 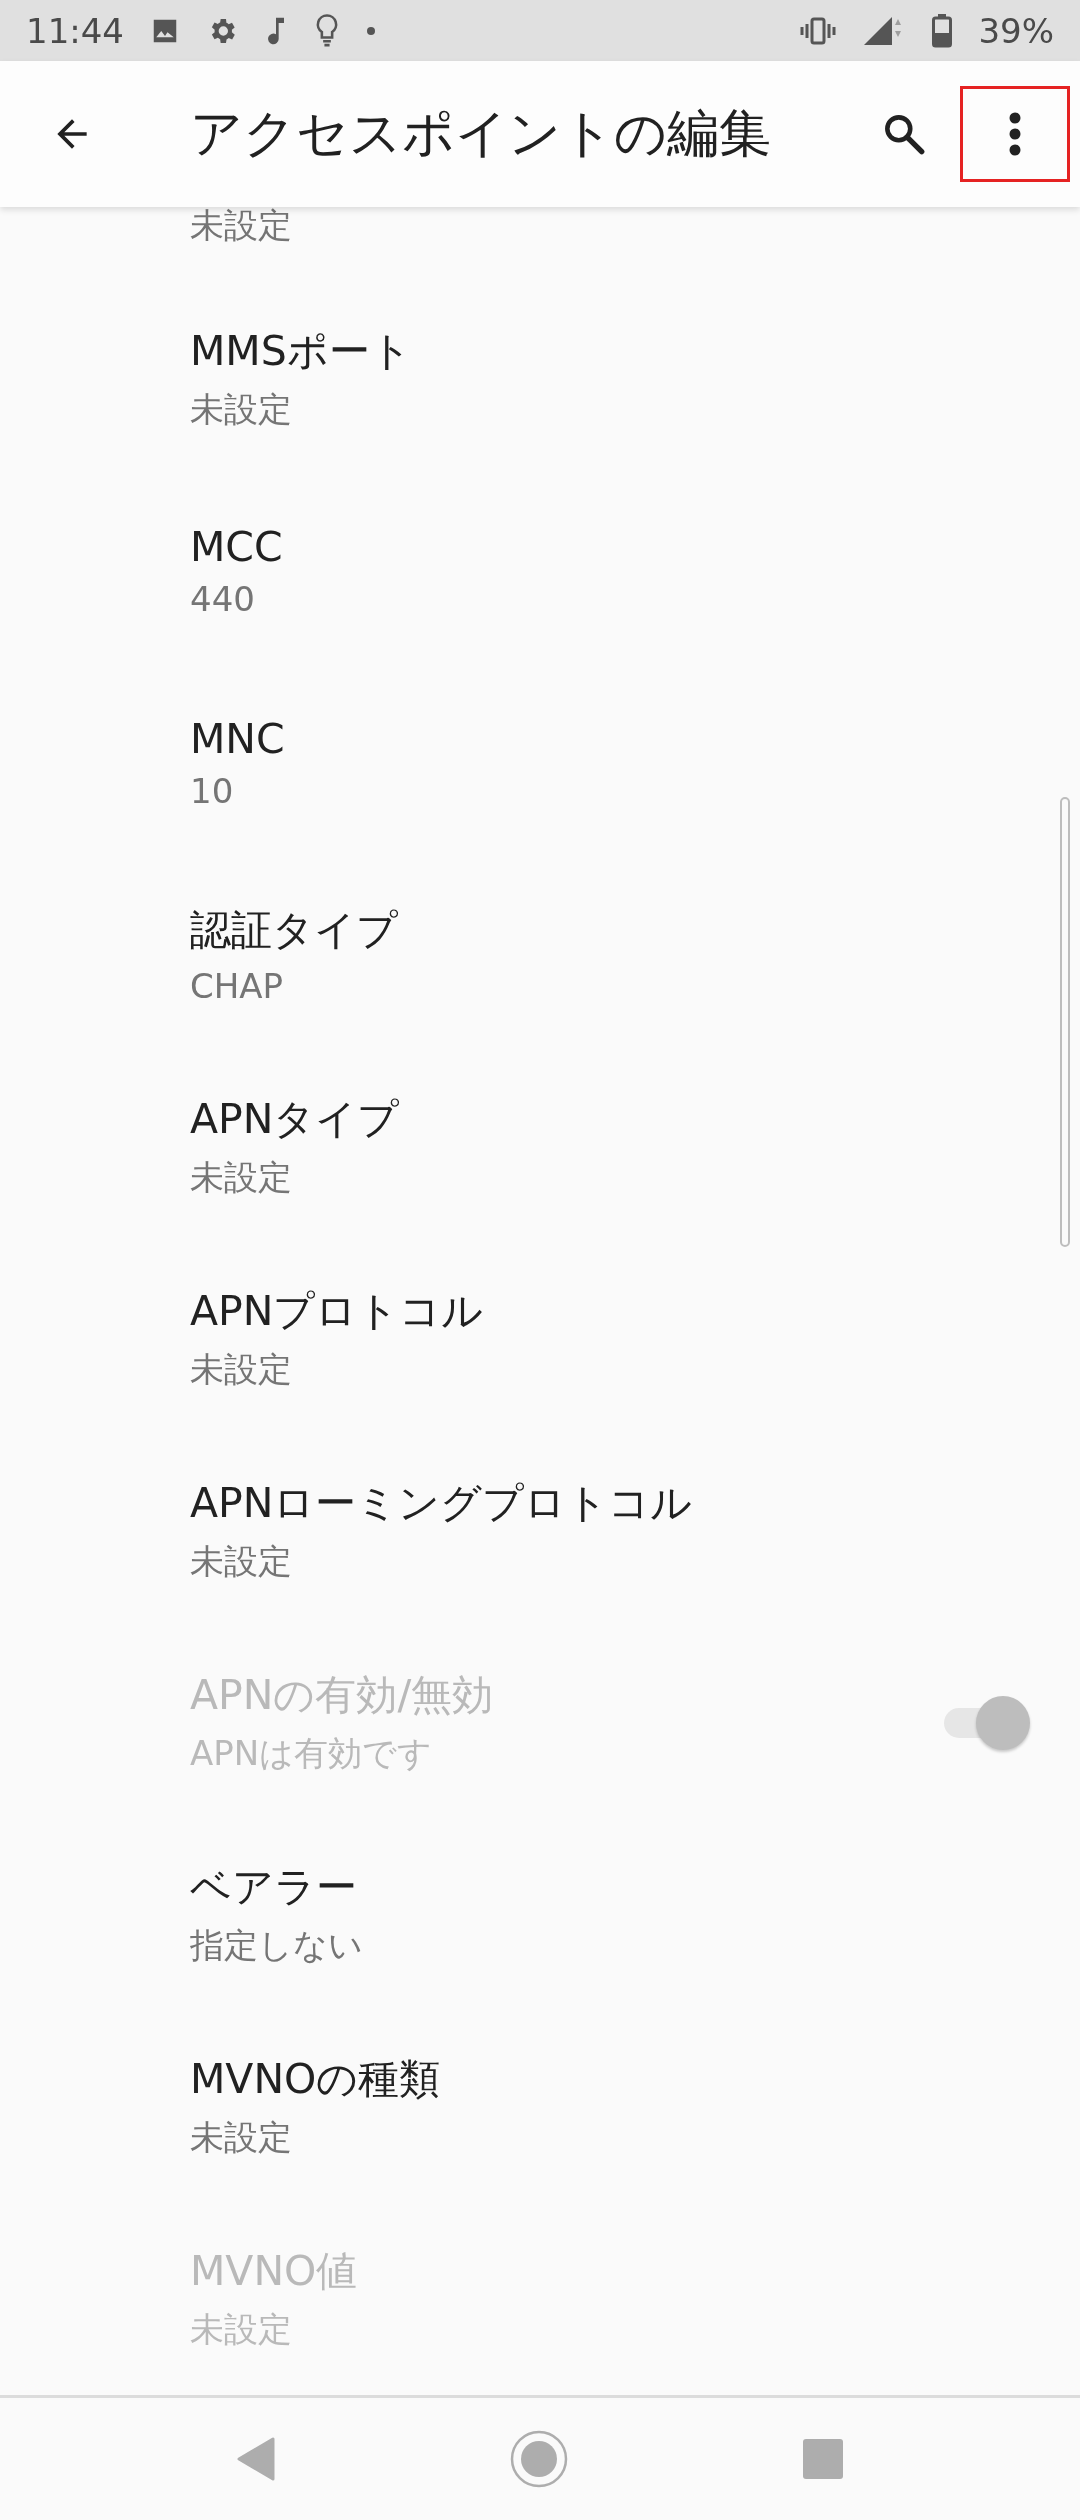 What do you see at coordinates (1016, 30) in the screenshot?
I see `battery-percentage: 39%` at bounding box center [1016, 30].